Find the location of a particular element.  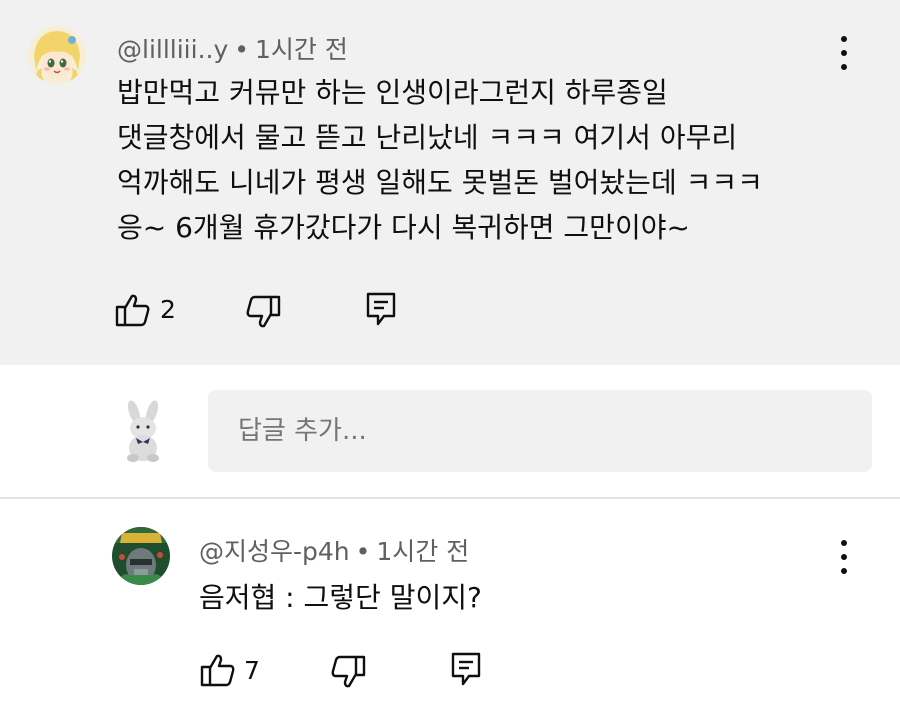

reply-text: 음저협 : 그렇단 말이지? is located at coordinates (340, 597).